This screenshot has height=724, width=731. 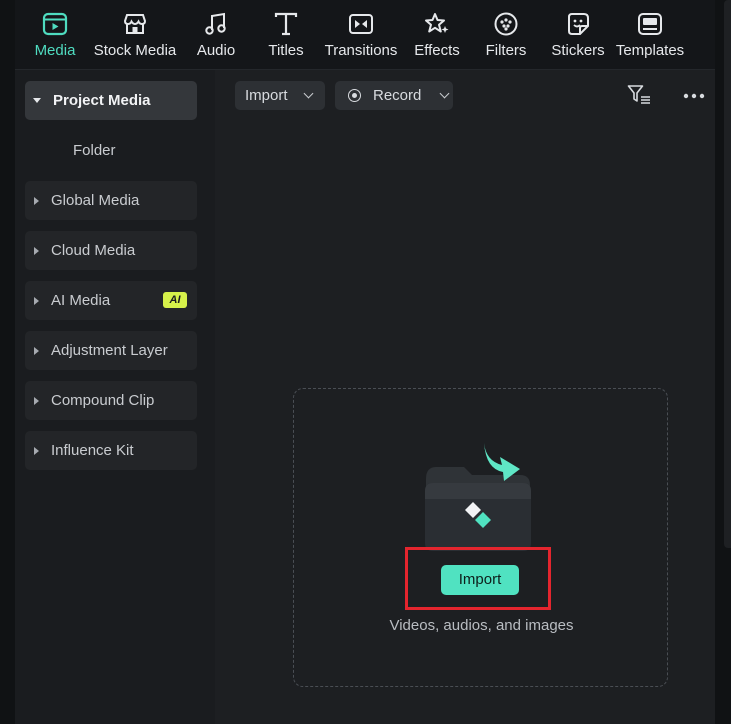 I want to click on tab-titles: Titles, so click(x=286, y=35).